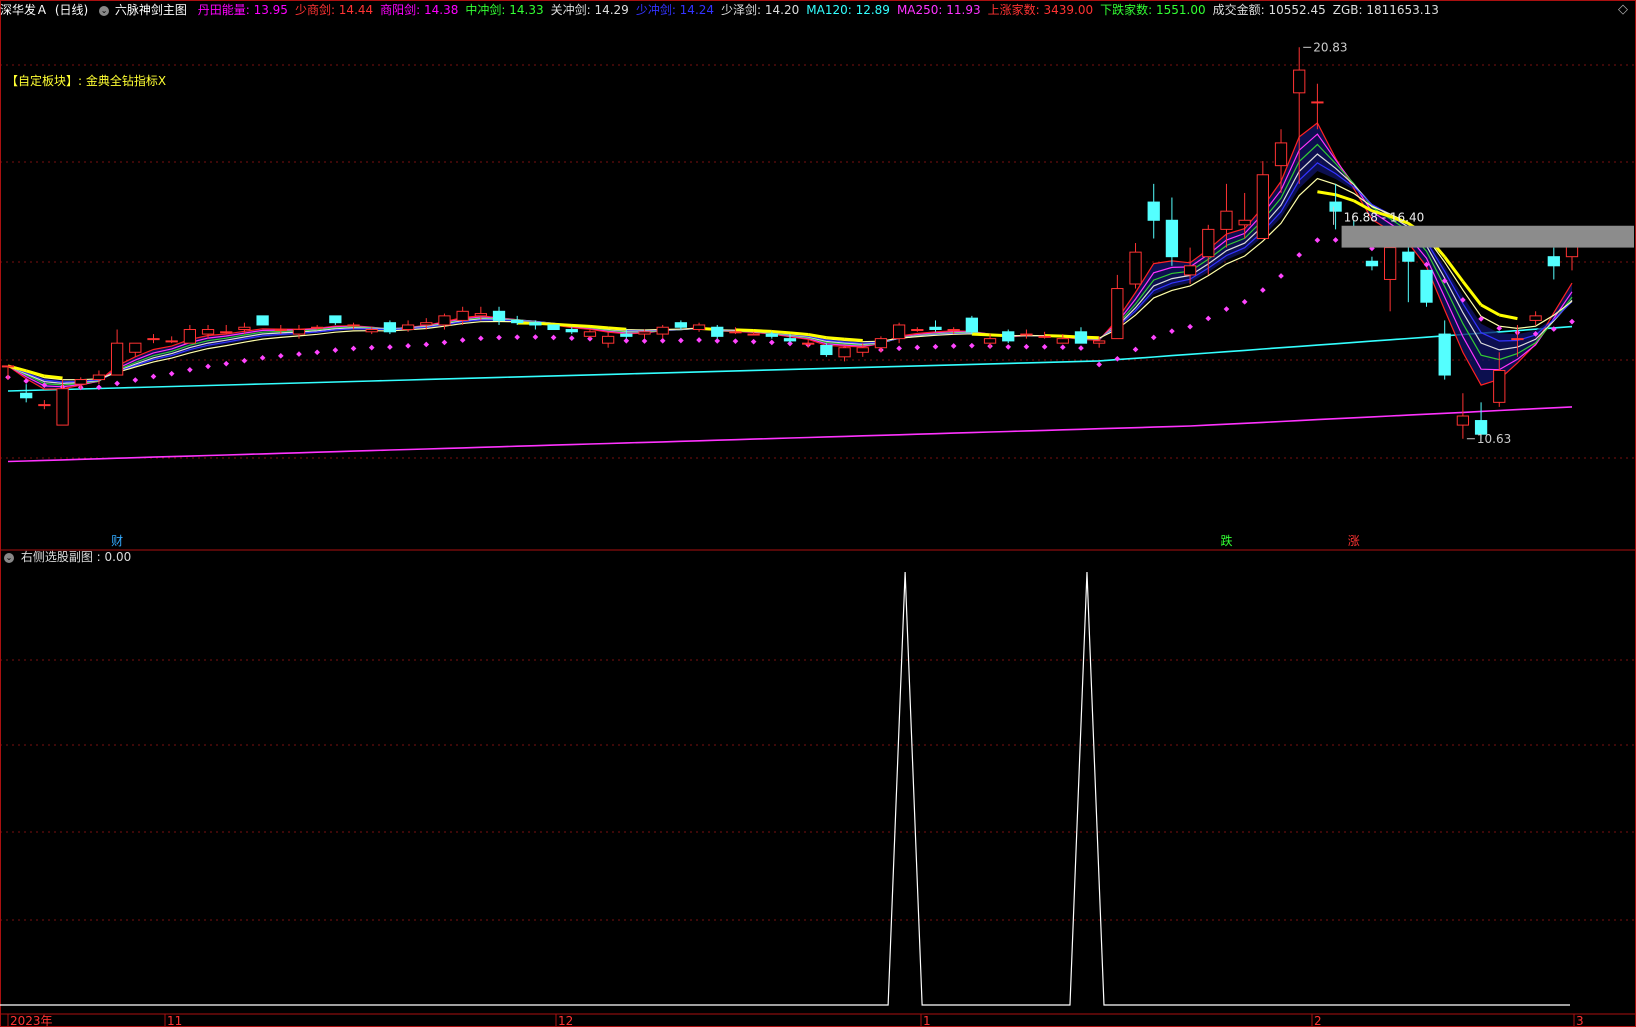 The image size is (1636, 1027). What do you see at coordinates (174, 1020) in the screenshot?
I see `x-tick-label: 11` at bounding box center [174, 1020].